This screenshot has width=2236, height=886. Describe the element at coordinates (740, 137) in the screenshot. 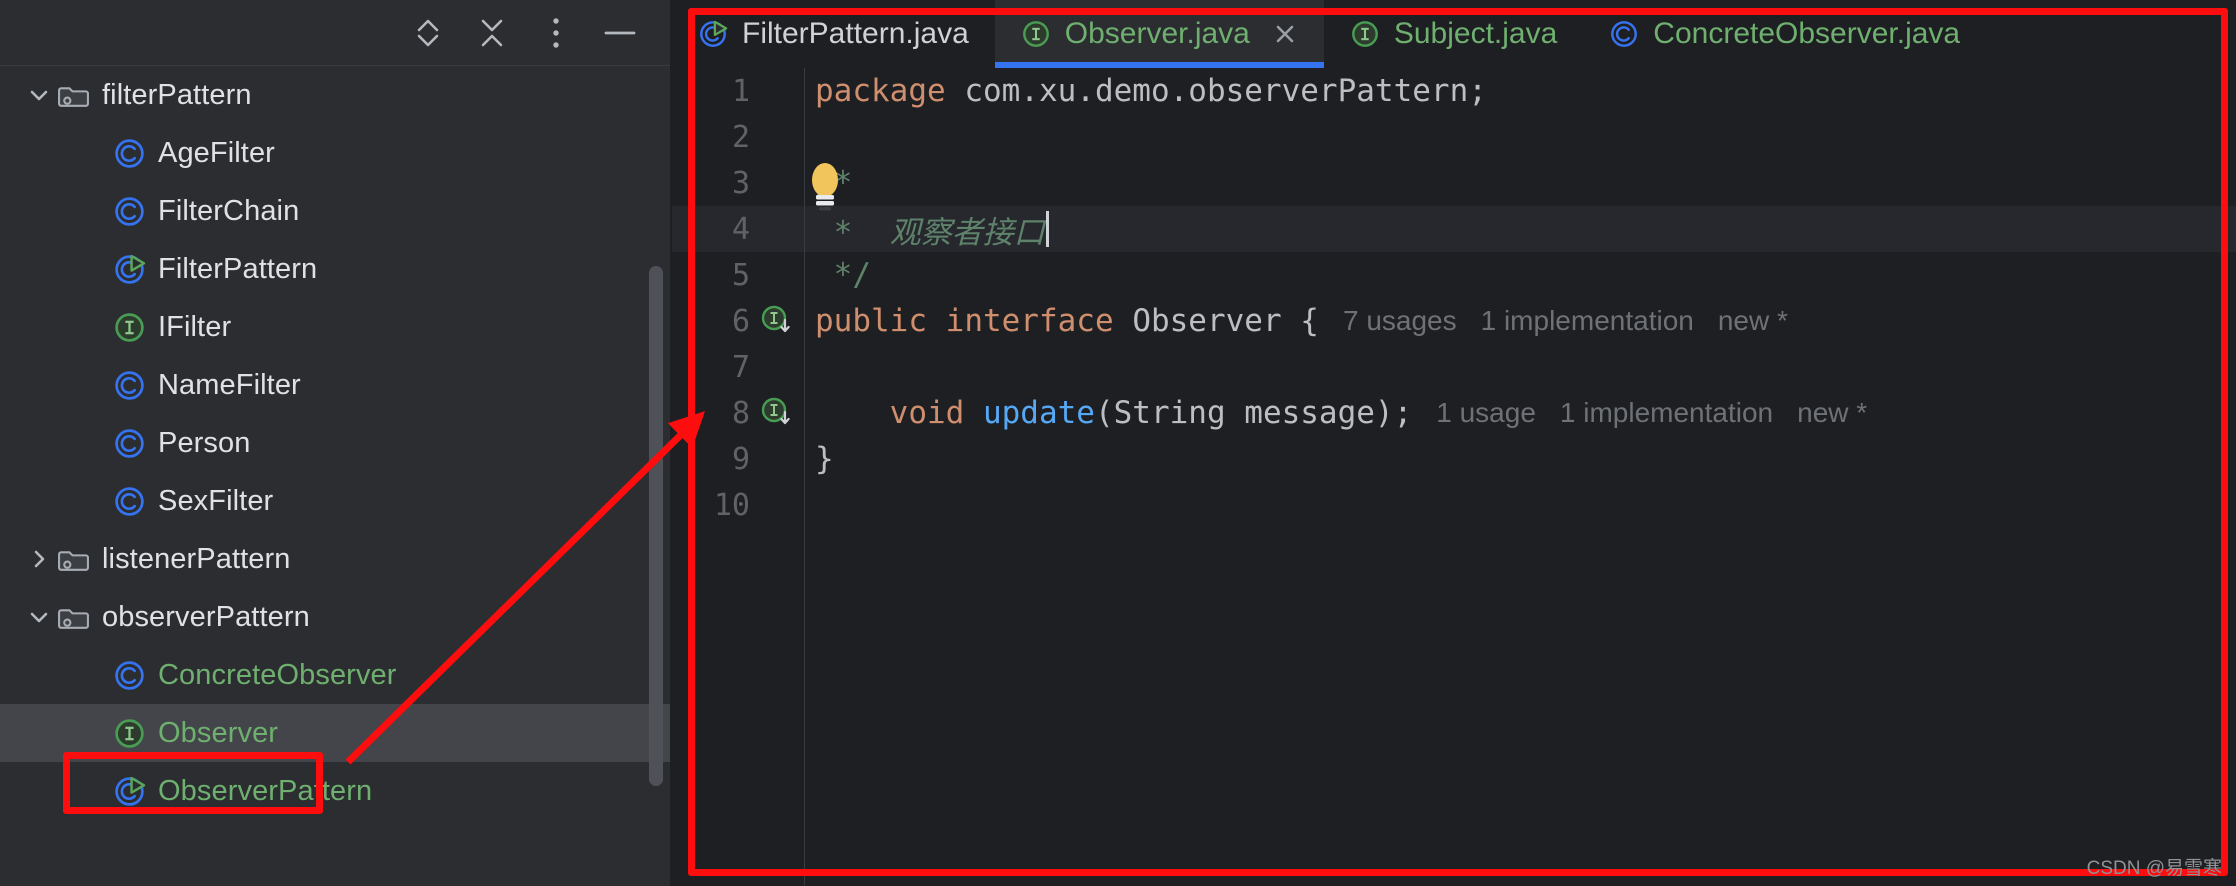

I see `line-number: 2` at that location.